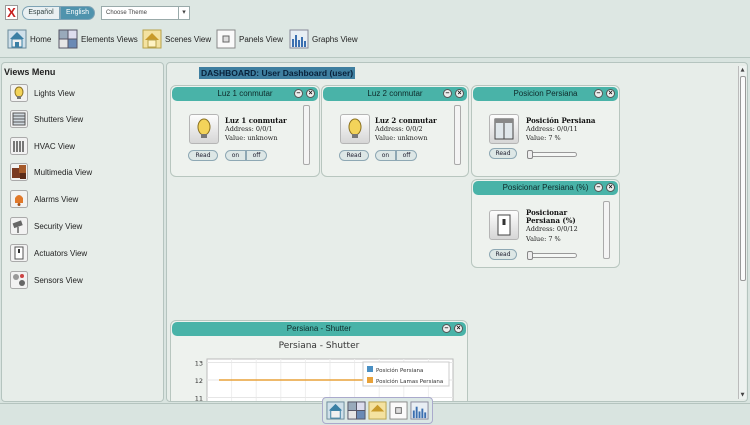 Image resolution: width=750 pixels, height=425 pixels. I want to click on language-spanish-button: Español, so click(41, 13).